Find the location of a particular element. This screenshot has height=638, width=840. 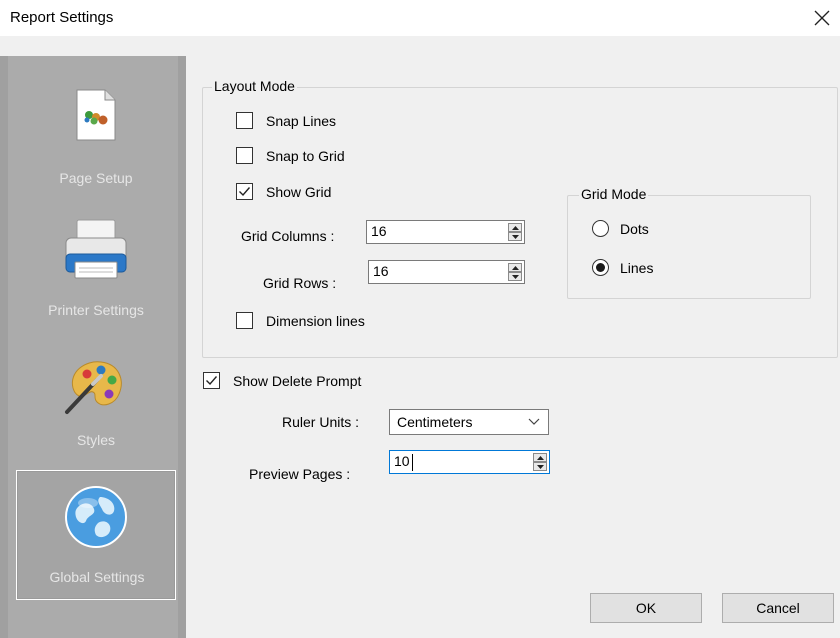

grid-columns-input: 16 is located at coordinates (445, 232).